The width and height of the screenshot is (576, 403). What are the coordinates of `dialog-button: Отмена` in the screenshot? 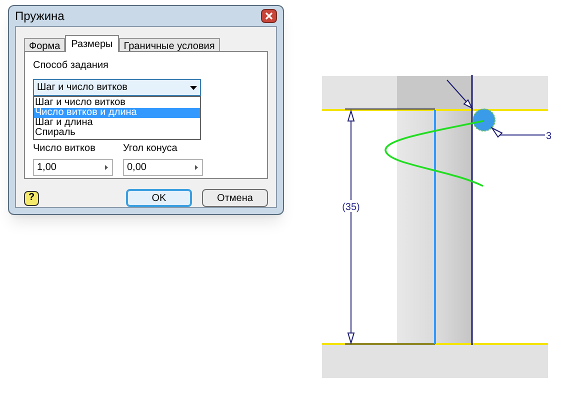 It's located at (235, 198).